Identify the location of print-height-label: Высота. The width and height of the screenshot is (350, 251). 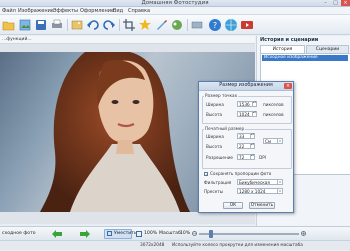
(214, 146).